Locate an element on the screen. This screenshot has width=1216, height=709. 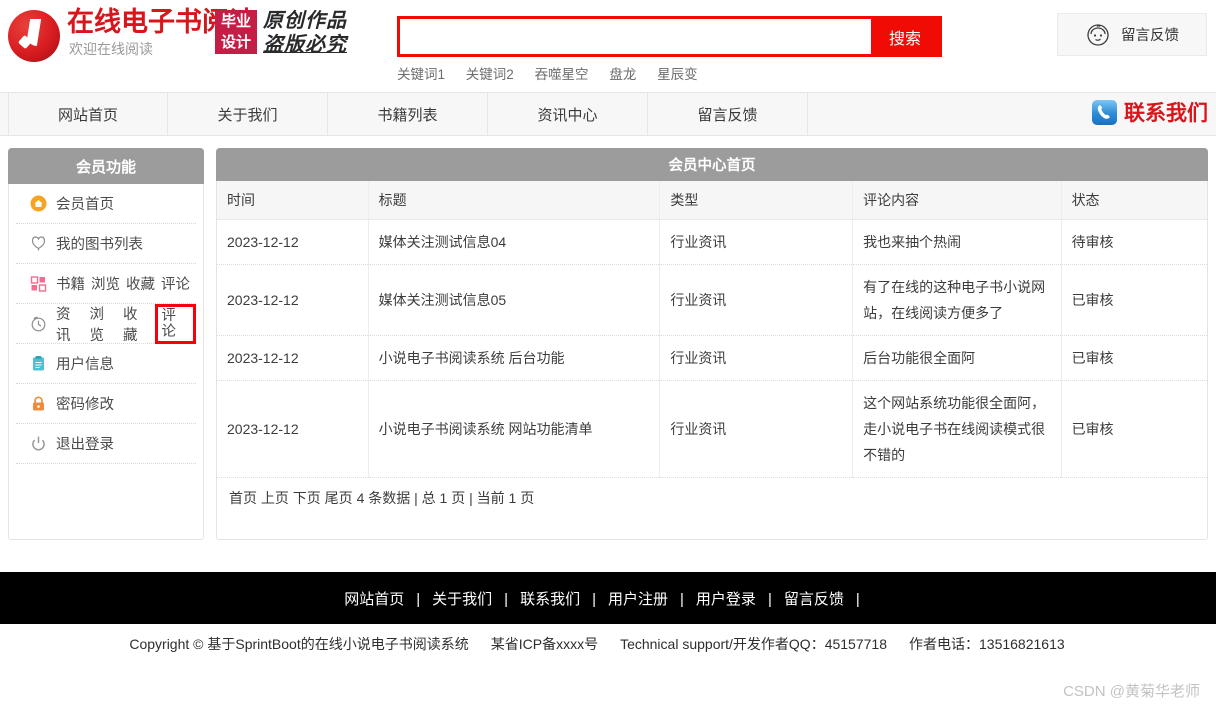
footer-link-register: 用户注册 is located at coordinates (638, 599).